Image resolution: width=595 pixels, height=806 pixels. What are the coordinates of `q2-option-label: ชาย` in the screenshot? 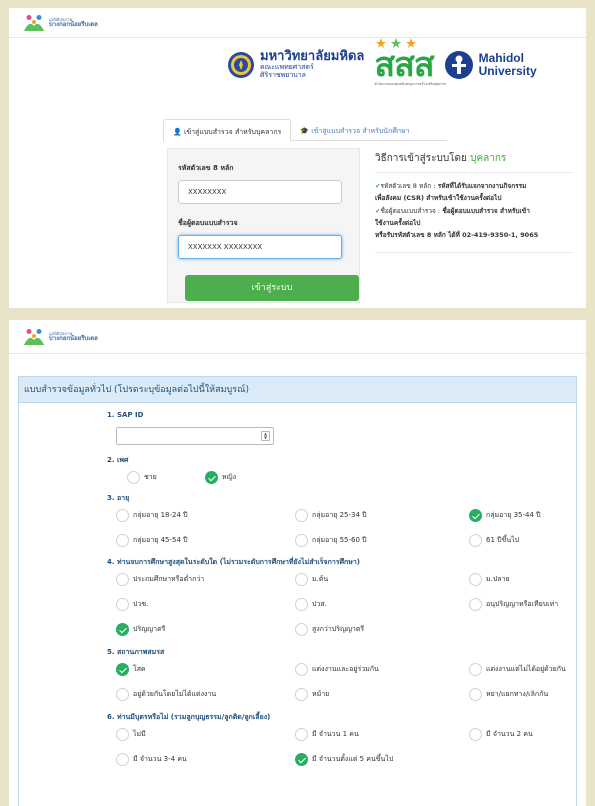 It's located at (150, 477).